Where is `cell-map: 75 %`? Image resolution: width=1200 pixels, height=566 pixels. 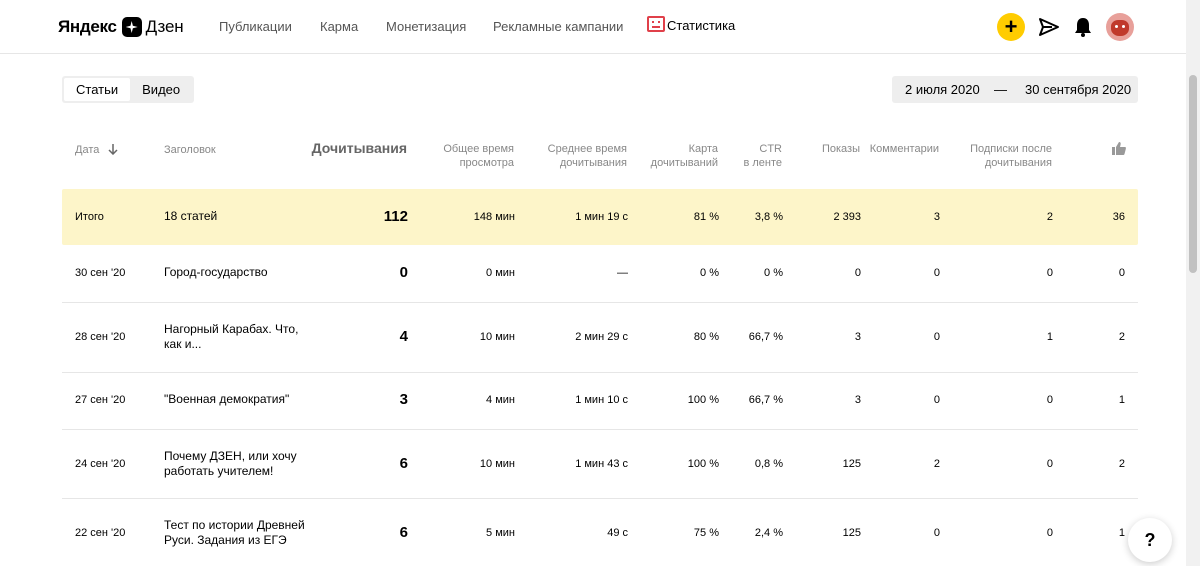 cell-map: 75 % is located at coordinates (706, 533).